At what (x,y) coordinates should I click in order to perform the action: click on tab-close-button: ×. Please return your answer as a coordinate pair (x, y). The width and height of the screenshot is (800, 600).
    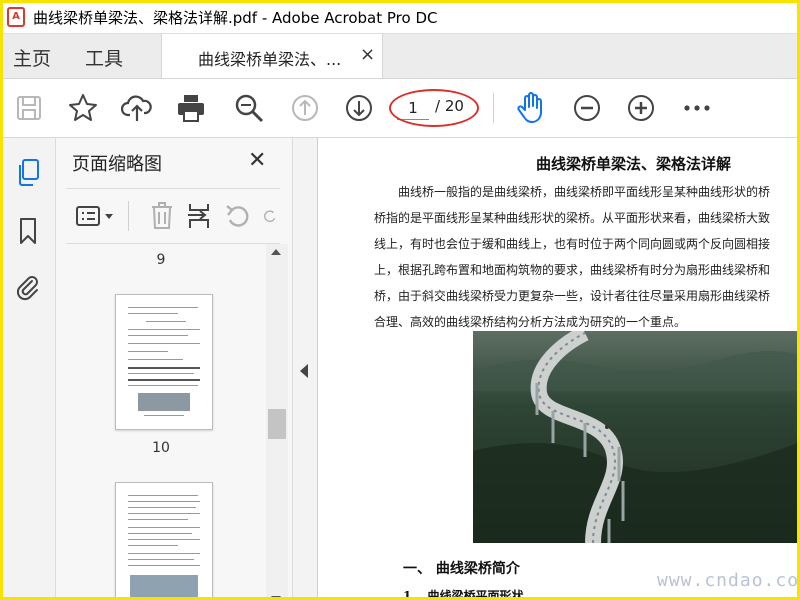
    Looking at the image, I should click on (367, 54).